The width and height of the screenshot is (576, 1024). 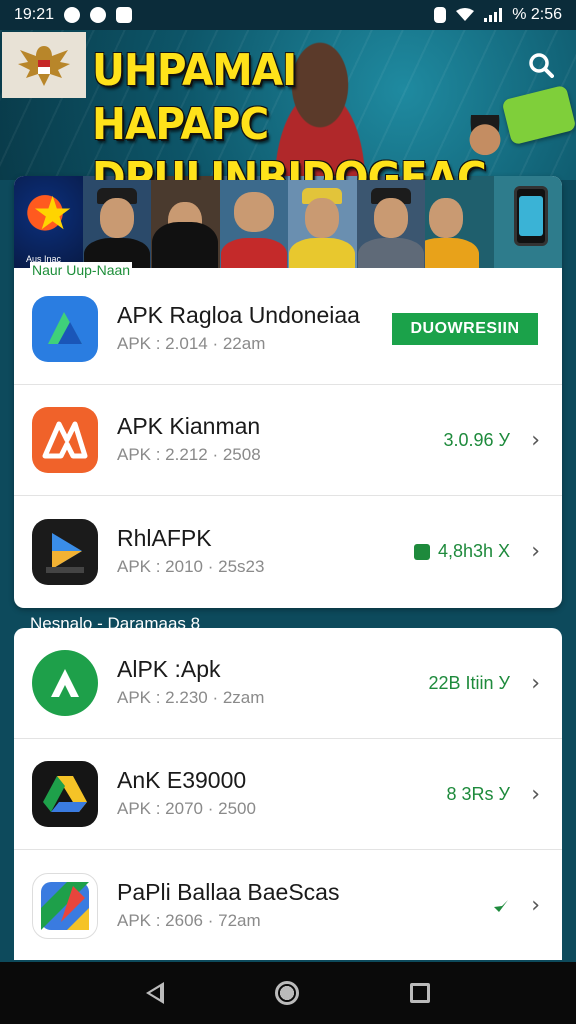 What do you see at coordinates (189, 426) in the screenshot?
I see `app-name: APK Kianman` at bounding box center [189, 426].